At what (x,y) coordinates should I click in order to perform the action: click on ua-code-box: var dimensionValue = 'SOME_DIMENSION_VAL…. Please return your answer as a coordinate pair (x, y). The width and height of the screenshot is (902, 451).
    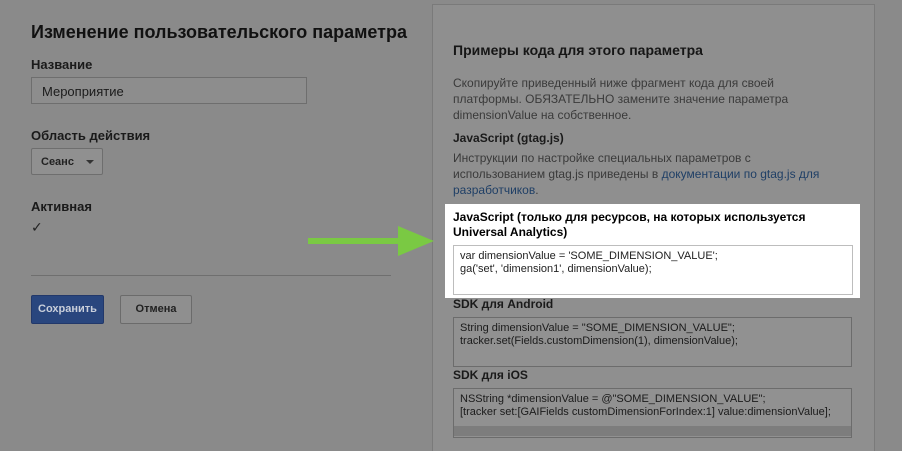
    Looking at the image, I should click on (653, 270).